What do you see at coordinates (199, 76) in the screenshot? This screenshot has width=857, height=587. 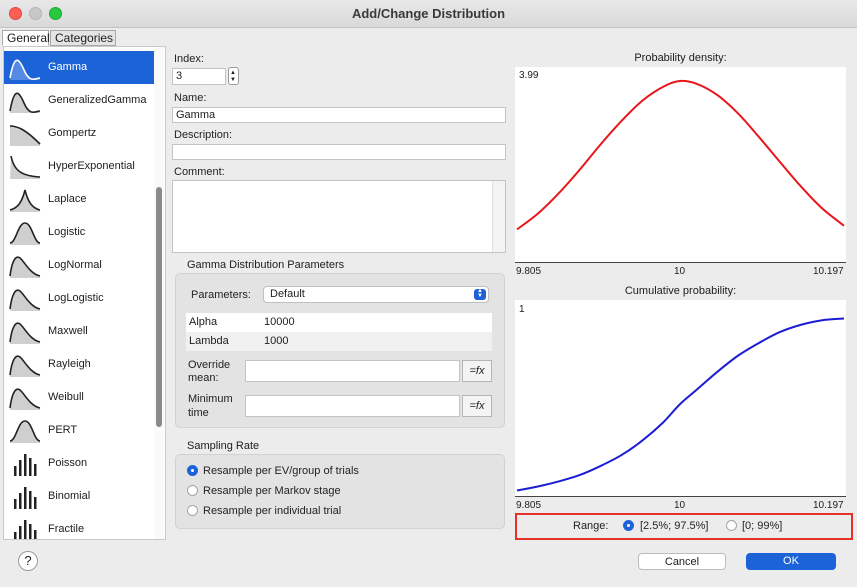 I see `index-field: 3` at bounding box center [199, 76].